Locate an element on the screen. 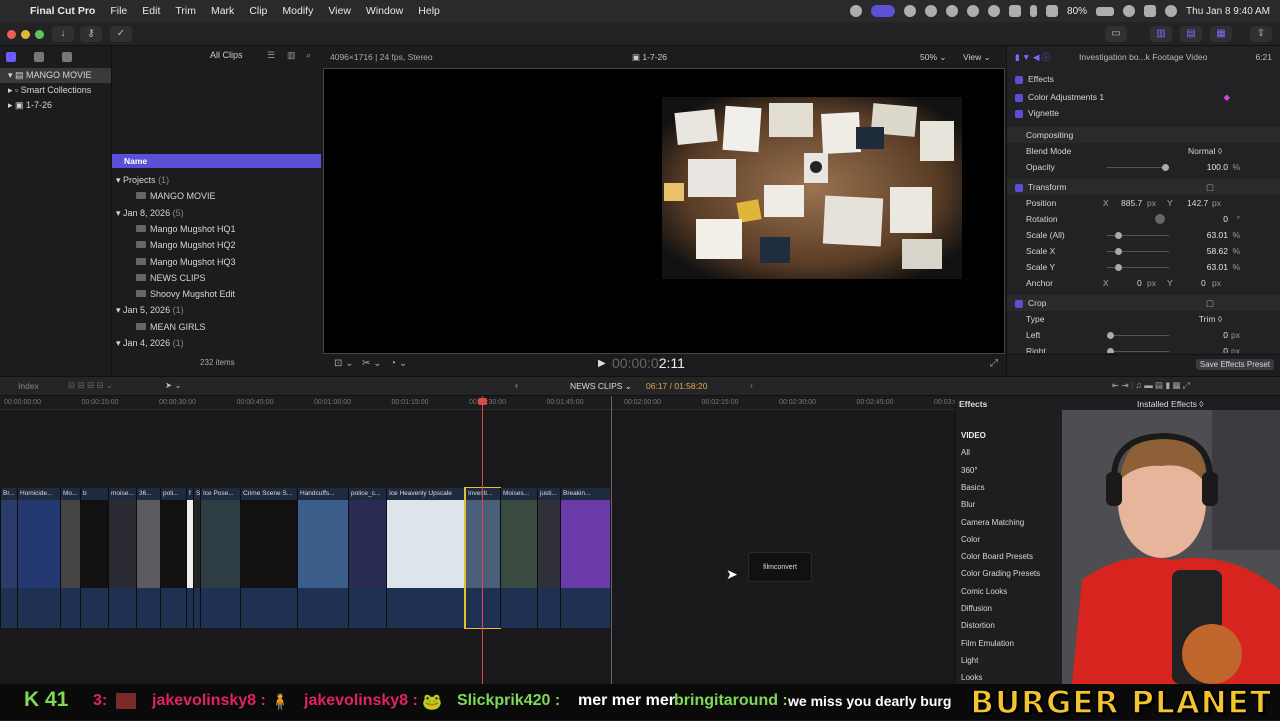 This screenshot has width=1280, height=721. import-button: ↓ is located at coordinates (63, 34).